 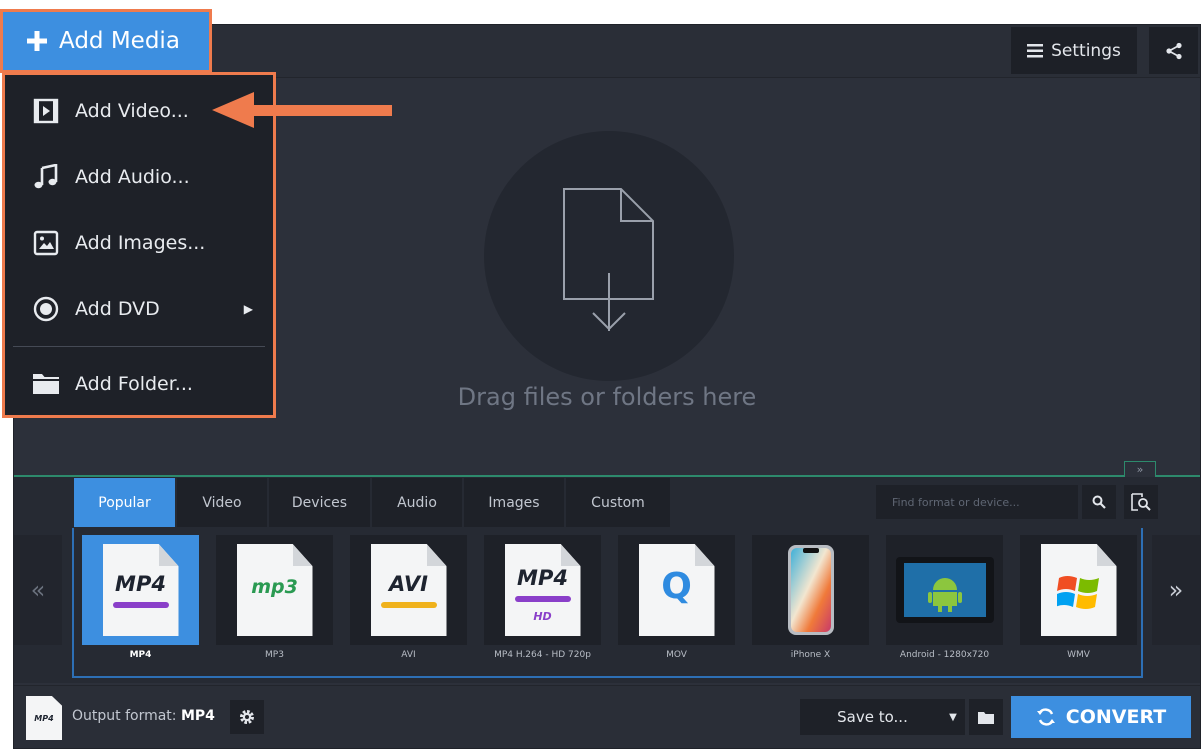 I want to click on music-note-icon, so click(x=46, y=177).